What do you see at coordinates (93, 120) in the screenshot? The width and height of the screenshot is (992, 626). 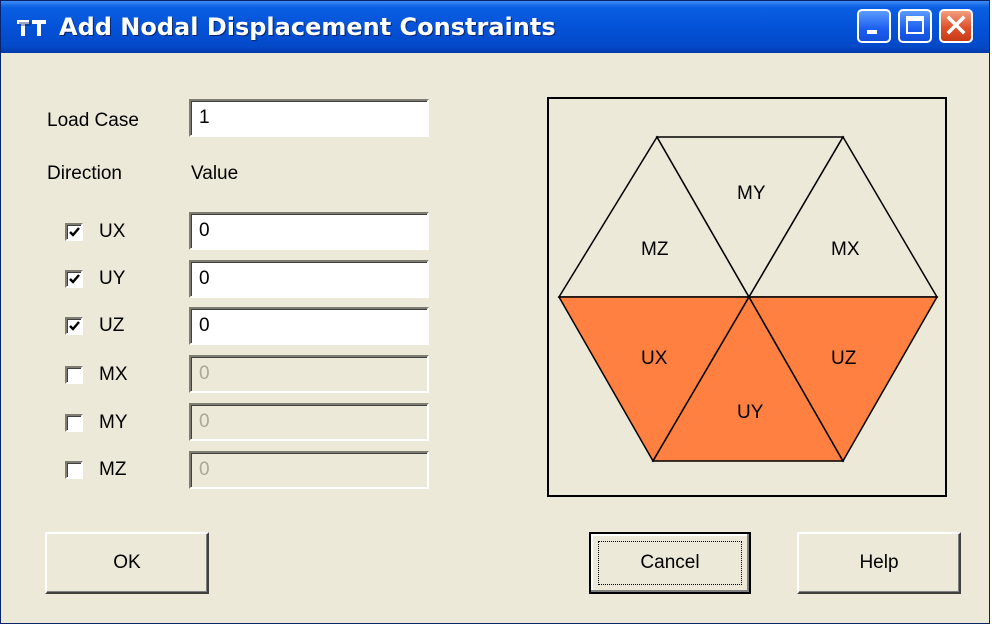 I see `load-case-label: Load Case` at bounding box center [93, 120].